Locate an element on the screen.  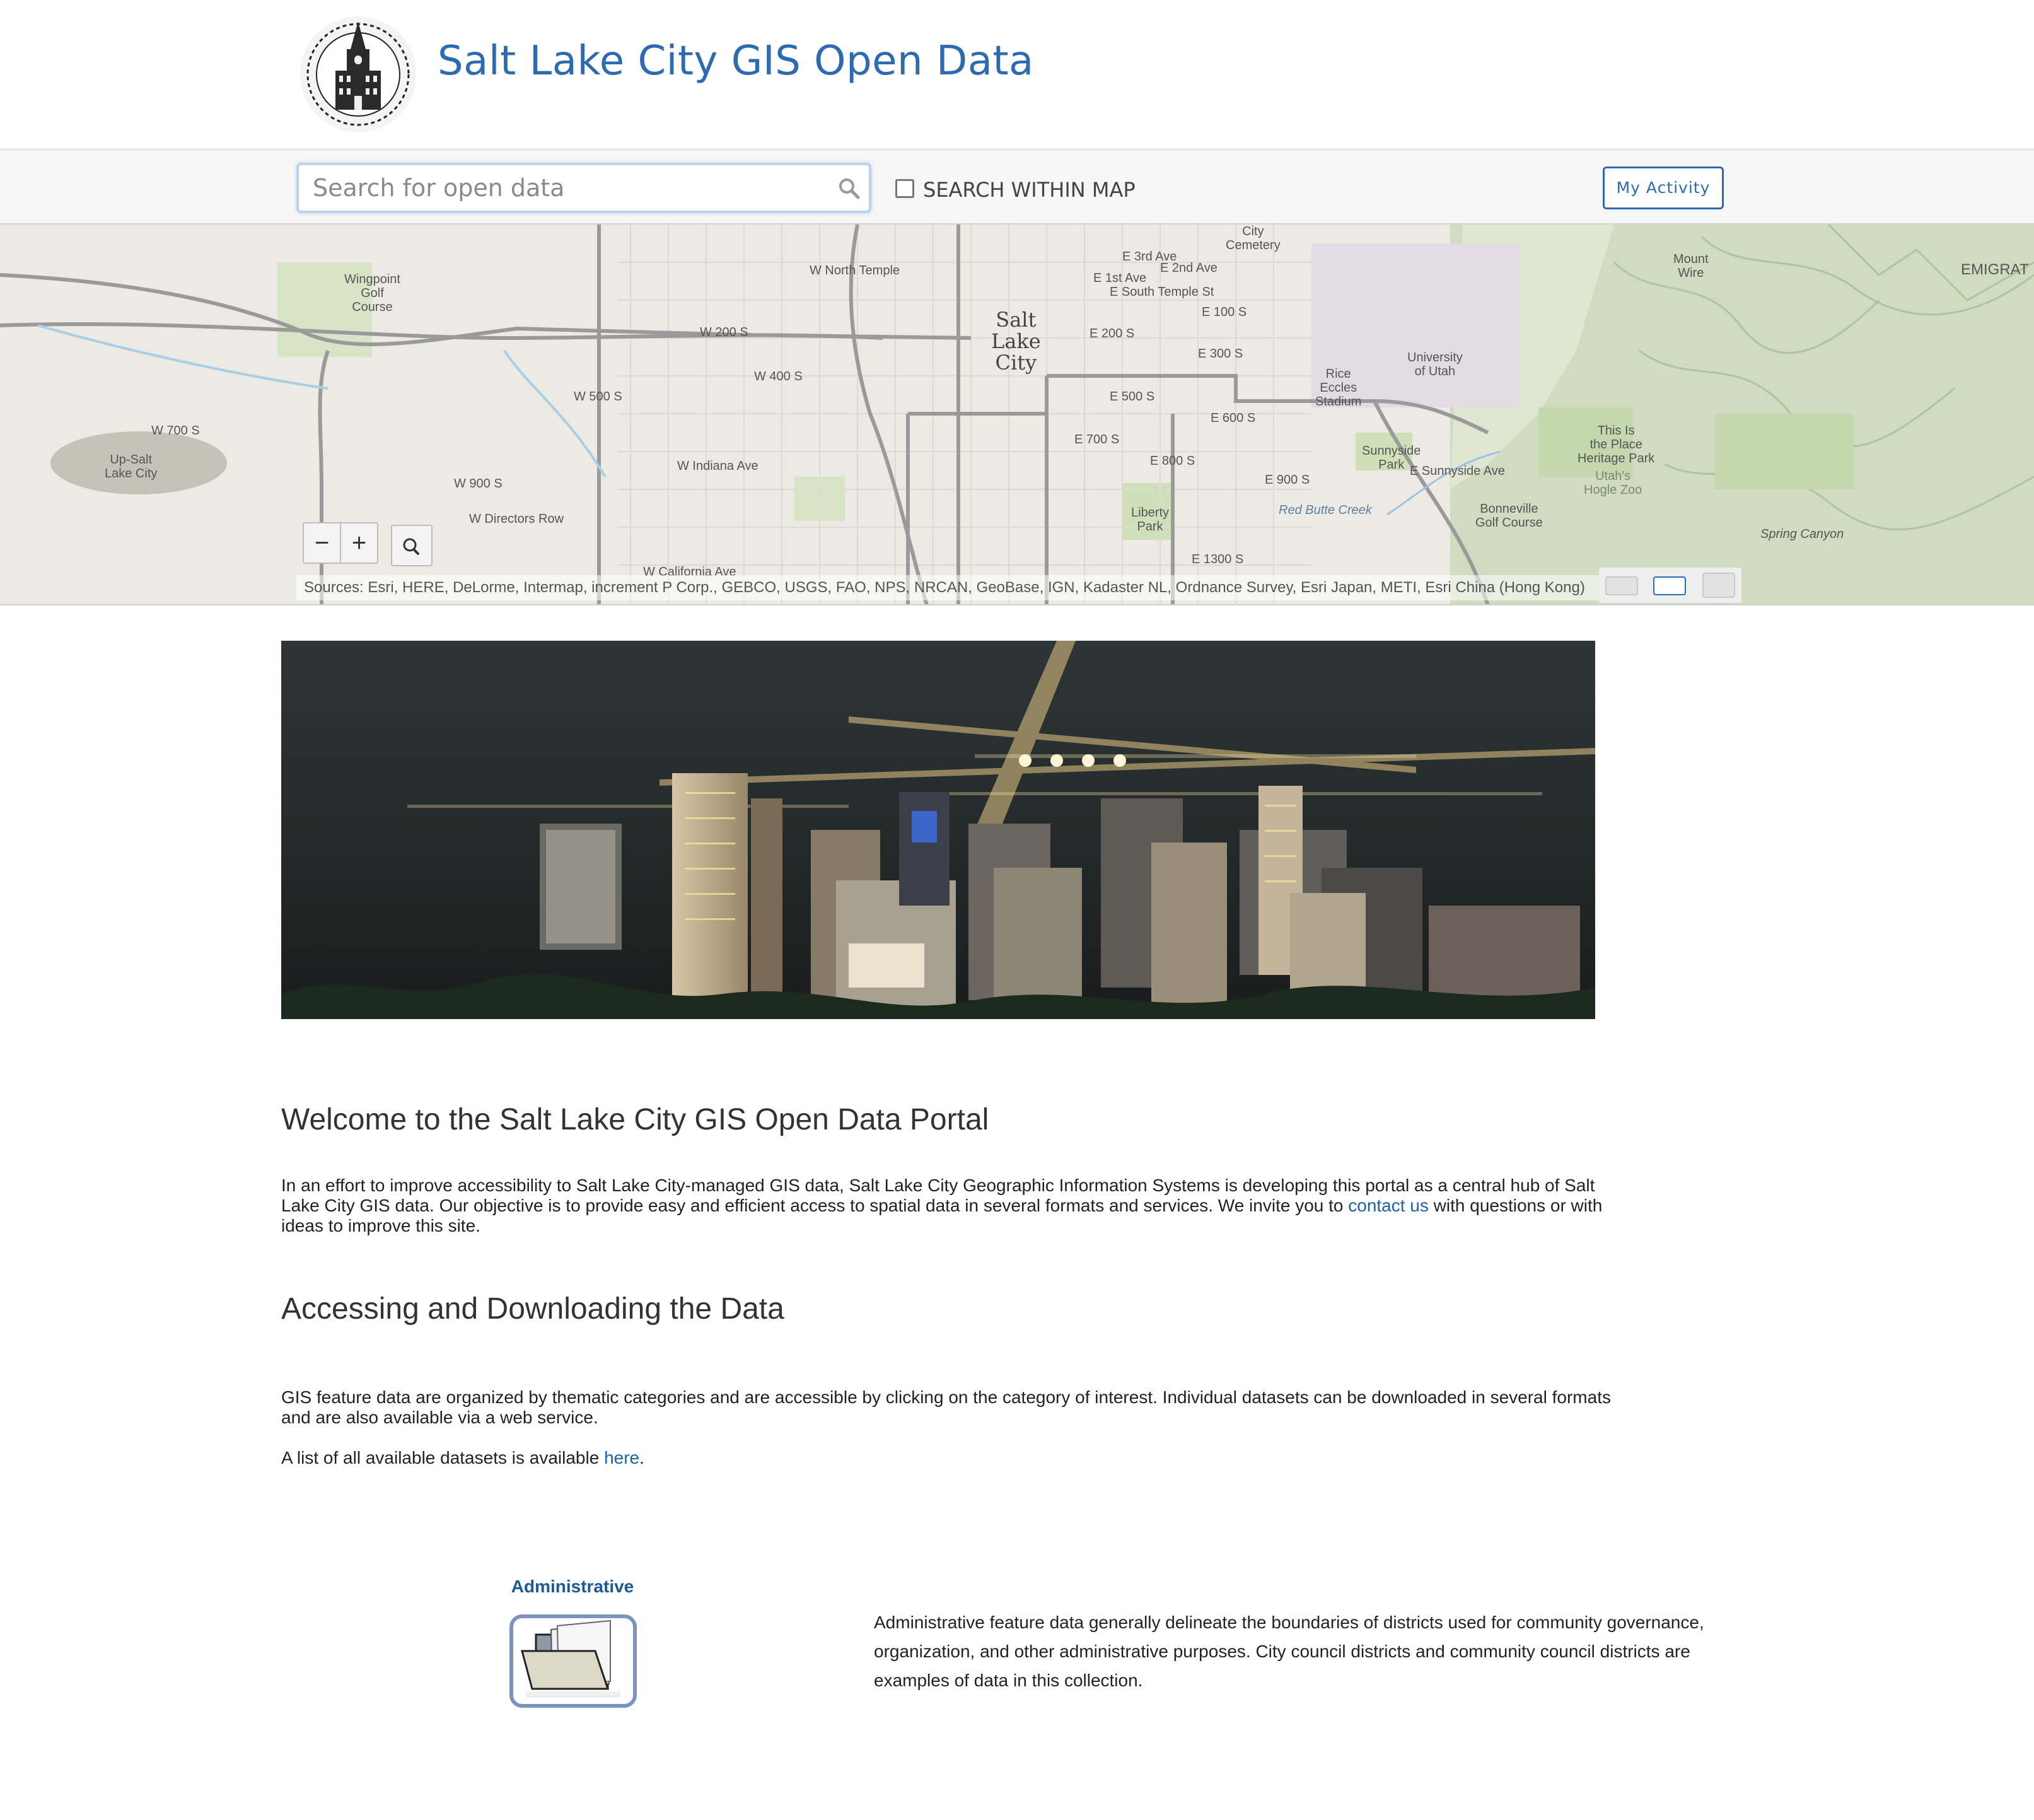
map-label-place: Up-Salt Lake City is located at coordinates (131, 467).